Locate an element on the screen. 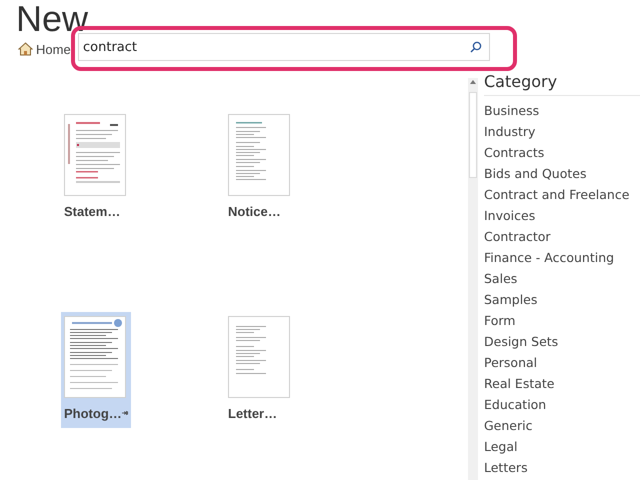 The image size is (640, 480). category-item: Industry is located at coordinates (562, 131).